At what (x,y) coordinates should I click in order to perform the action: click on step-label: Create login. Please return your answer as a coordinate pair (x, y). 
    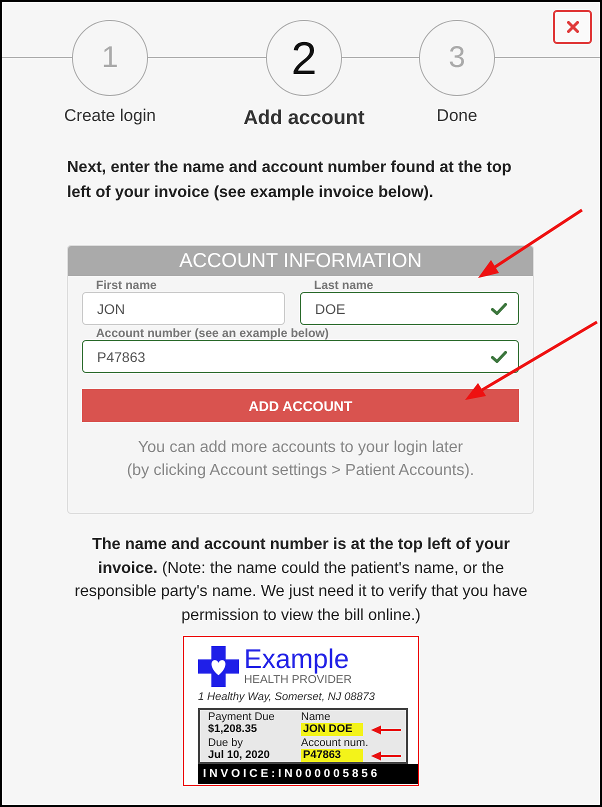
    Looking at the image, I should click on (110, 116).